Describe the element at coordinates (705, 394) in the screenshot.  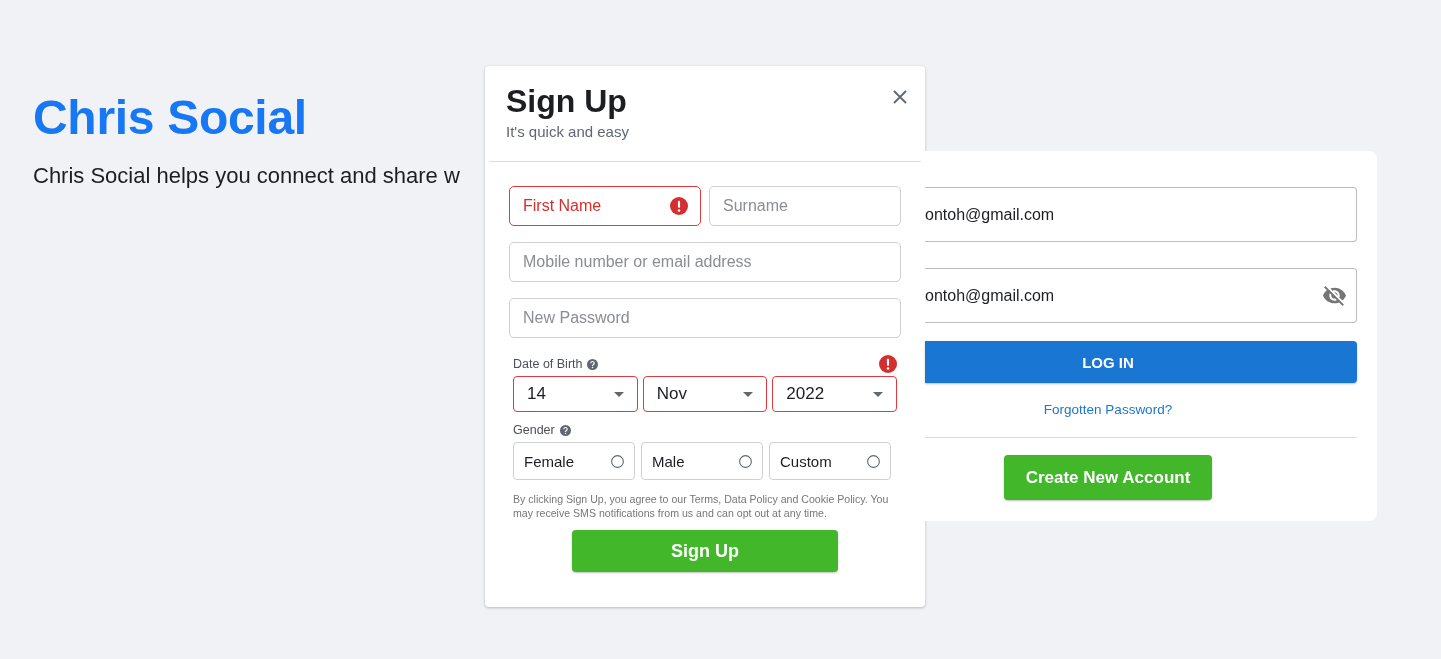
I see `month-select: Nov` at that location.